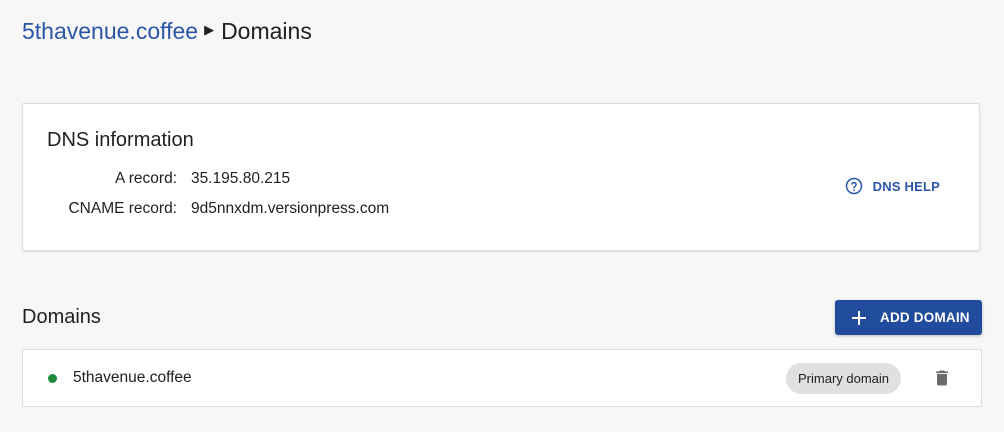 Image resolution: width=1004 pixels, height=432 pixels. I want to click on a-record-label: A record:, so click(145, 178).